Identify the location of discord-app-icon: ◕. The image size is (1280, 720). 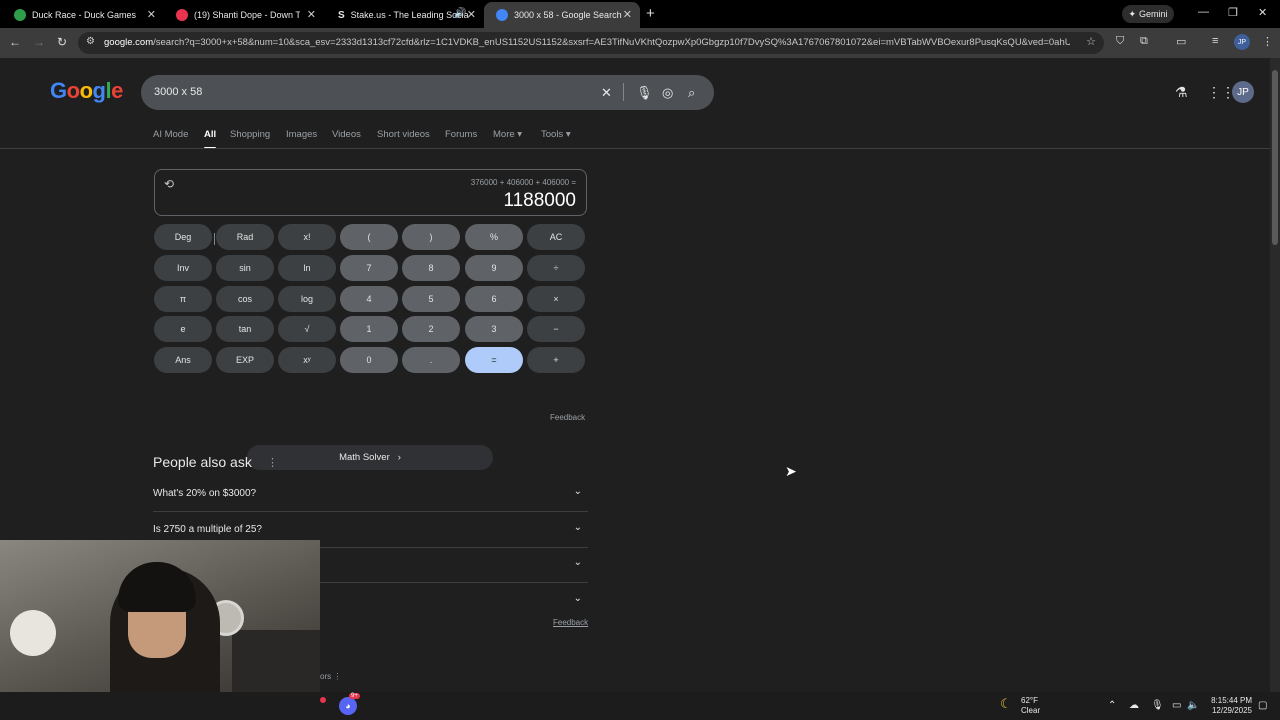
(348, 706).